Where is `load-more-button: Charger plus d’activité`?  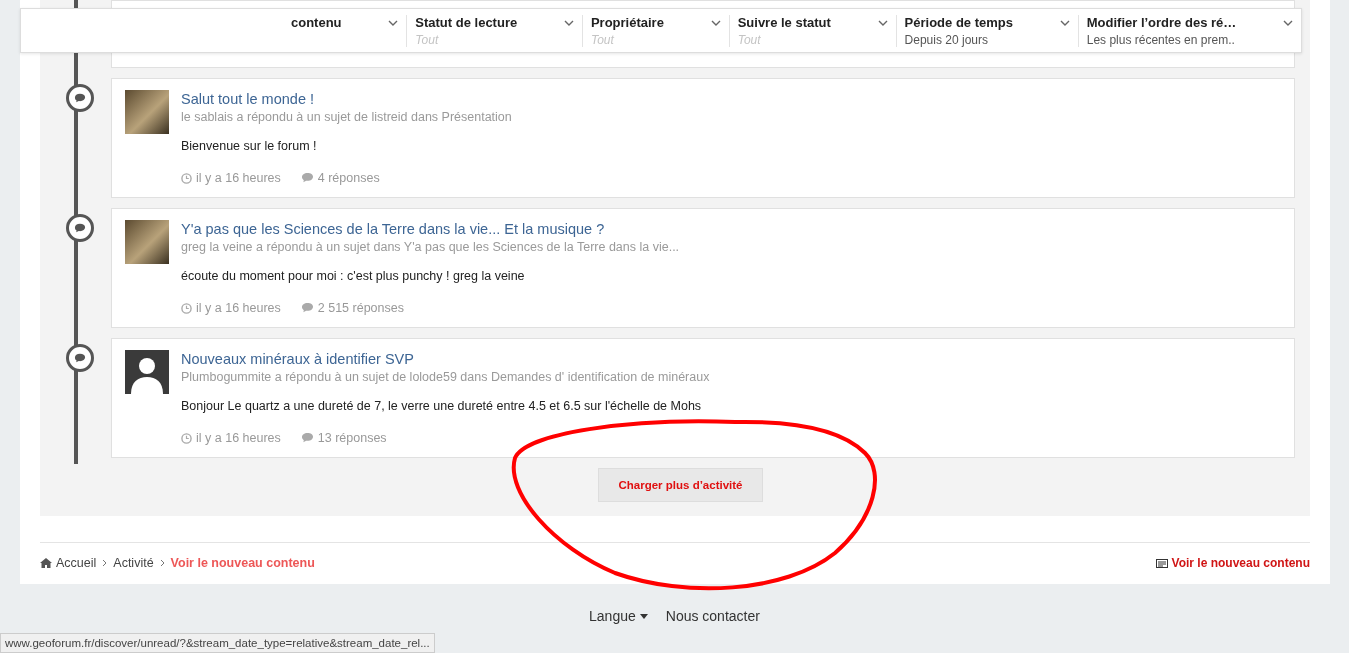 load-more-button: Charger plus d’activité is located at coordinates (680, 485).